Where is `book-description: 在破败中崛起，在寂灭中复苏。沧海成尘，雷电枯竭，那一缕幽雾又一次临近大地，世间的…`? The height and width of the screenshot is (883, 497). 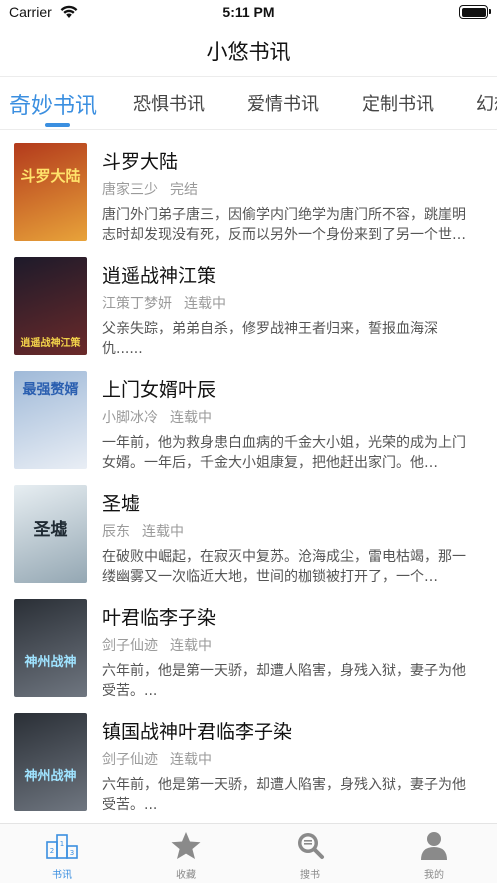
book-description: 在破败中崛起，在寂灭中复苏。沧海成尘，雷电枯竭，那一缕幽雾又一次临近大地，世间的… is located at coordinates (284, 567).